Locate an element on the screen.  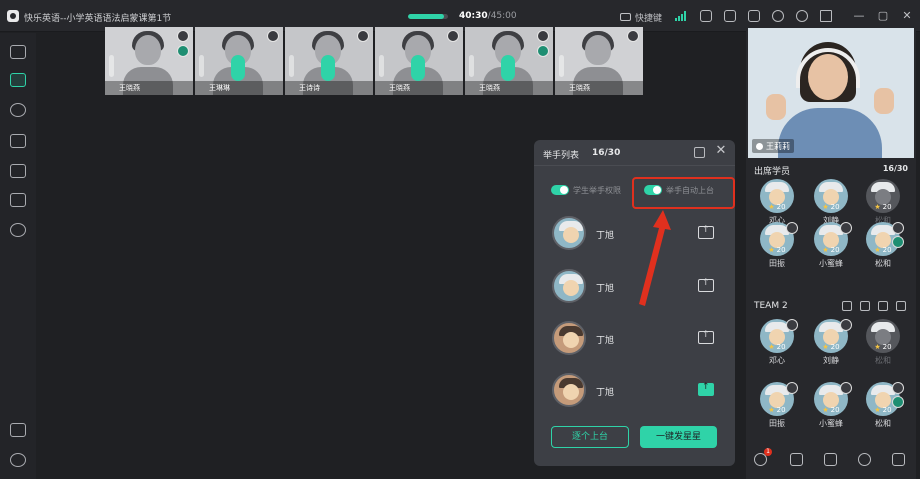
student-video-strip: 王晓燕 王琳琳 王诗诗 王晓燕 王晓燕 王晓燕 is located at coordinates (375, 61).